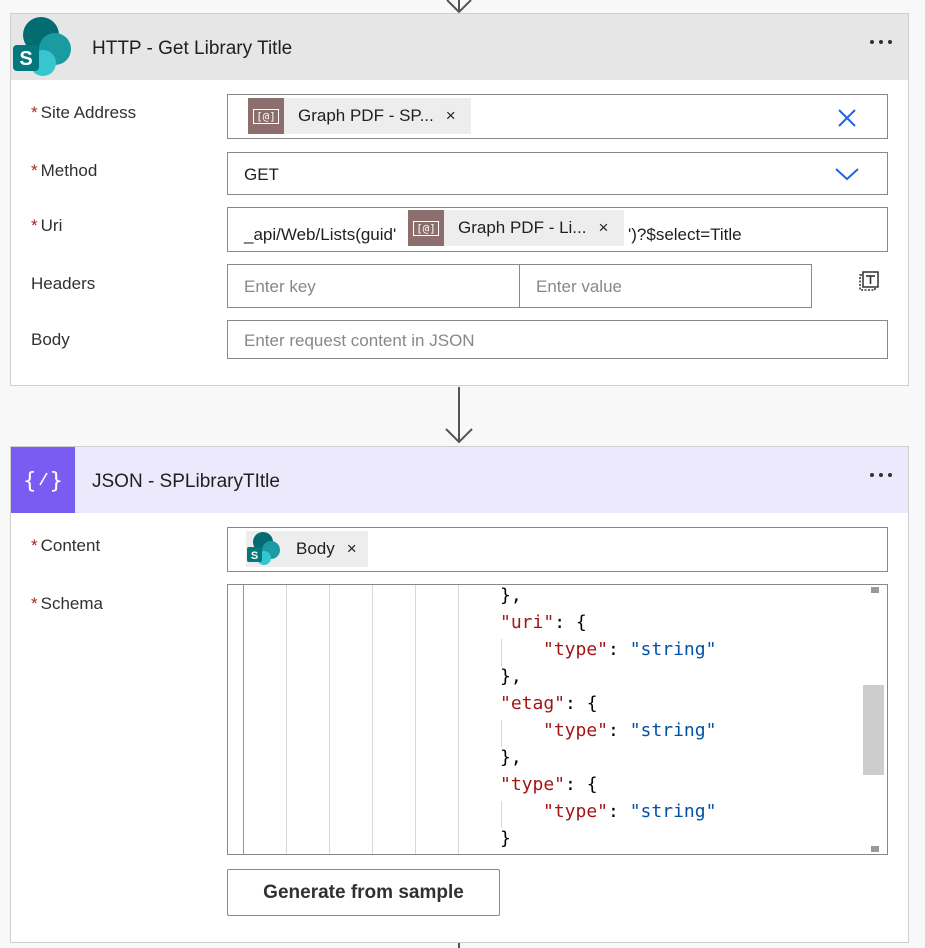  Describe the element at coordinates (263, 548) in the screenshot. I see `sharepoint-token-icon: S` at that location.